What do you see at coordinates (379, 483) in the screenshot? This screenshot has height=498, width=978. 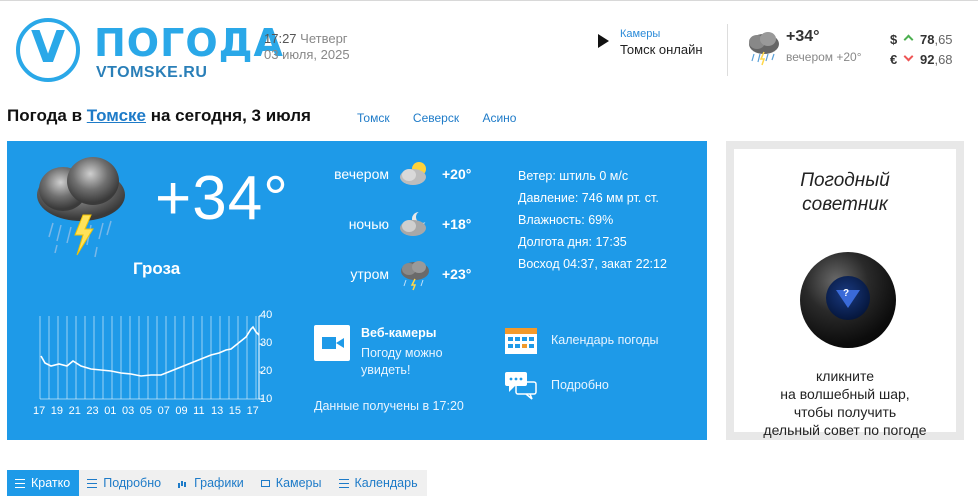 I see `tab-calendar: Календарь` at bounding box center [379, 483].